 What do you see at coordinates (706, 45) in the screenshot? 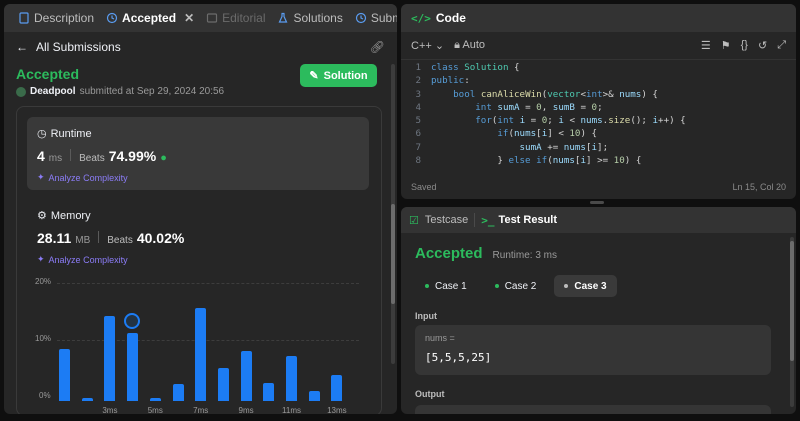
I see `format-icon: ☰` at bounding box center [706, 45].